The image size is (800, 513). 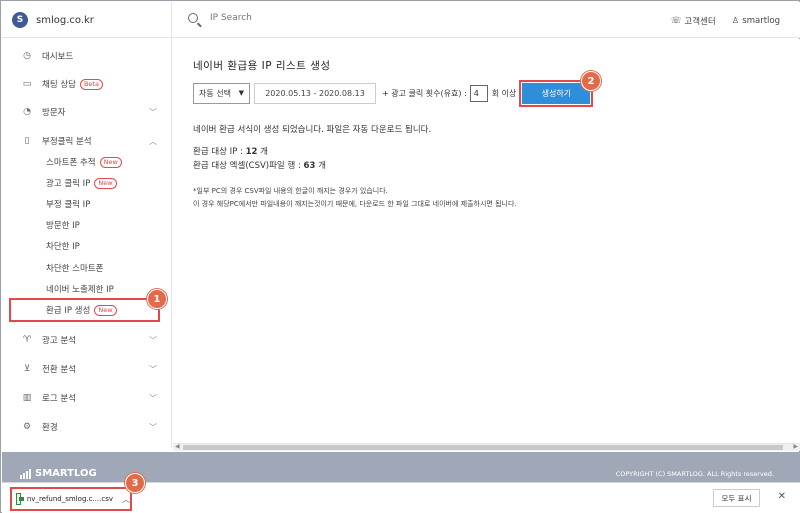 I want to click on result-message: 네이버 환급 서식이 생성 되었습니다. 파일은 자동 다운로드 됩니다., so click(x=312, y=130).